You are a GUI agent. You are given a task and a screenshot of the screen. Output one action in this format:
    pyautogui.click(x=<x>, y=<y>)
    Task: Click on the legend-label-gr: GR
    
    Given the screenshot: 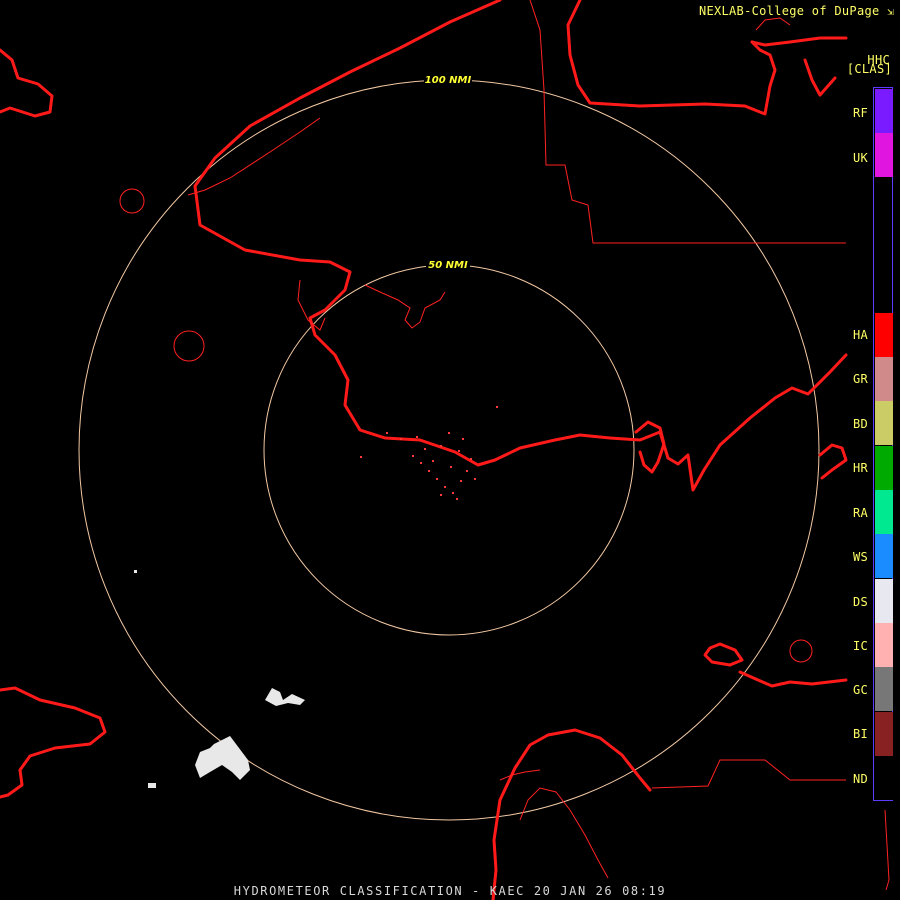 What is the action you would take?
    pyautogui.click(x=860, y=379)
    